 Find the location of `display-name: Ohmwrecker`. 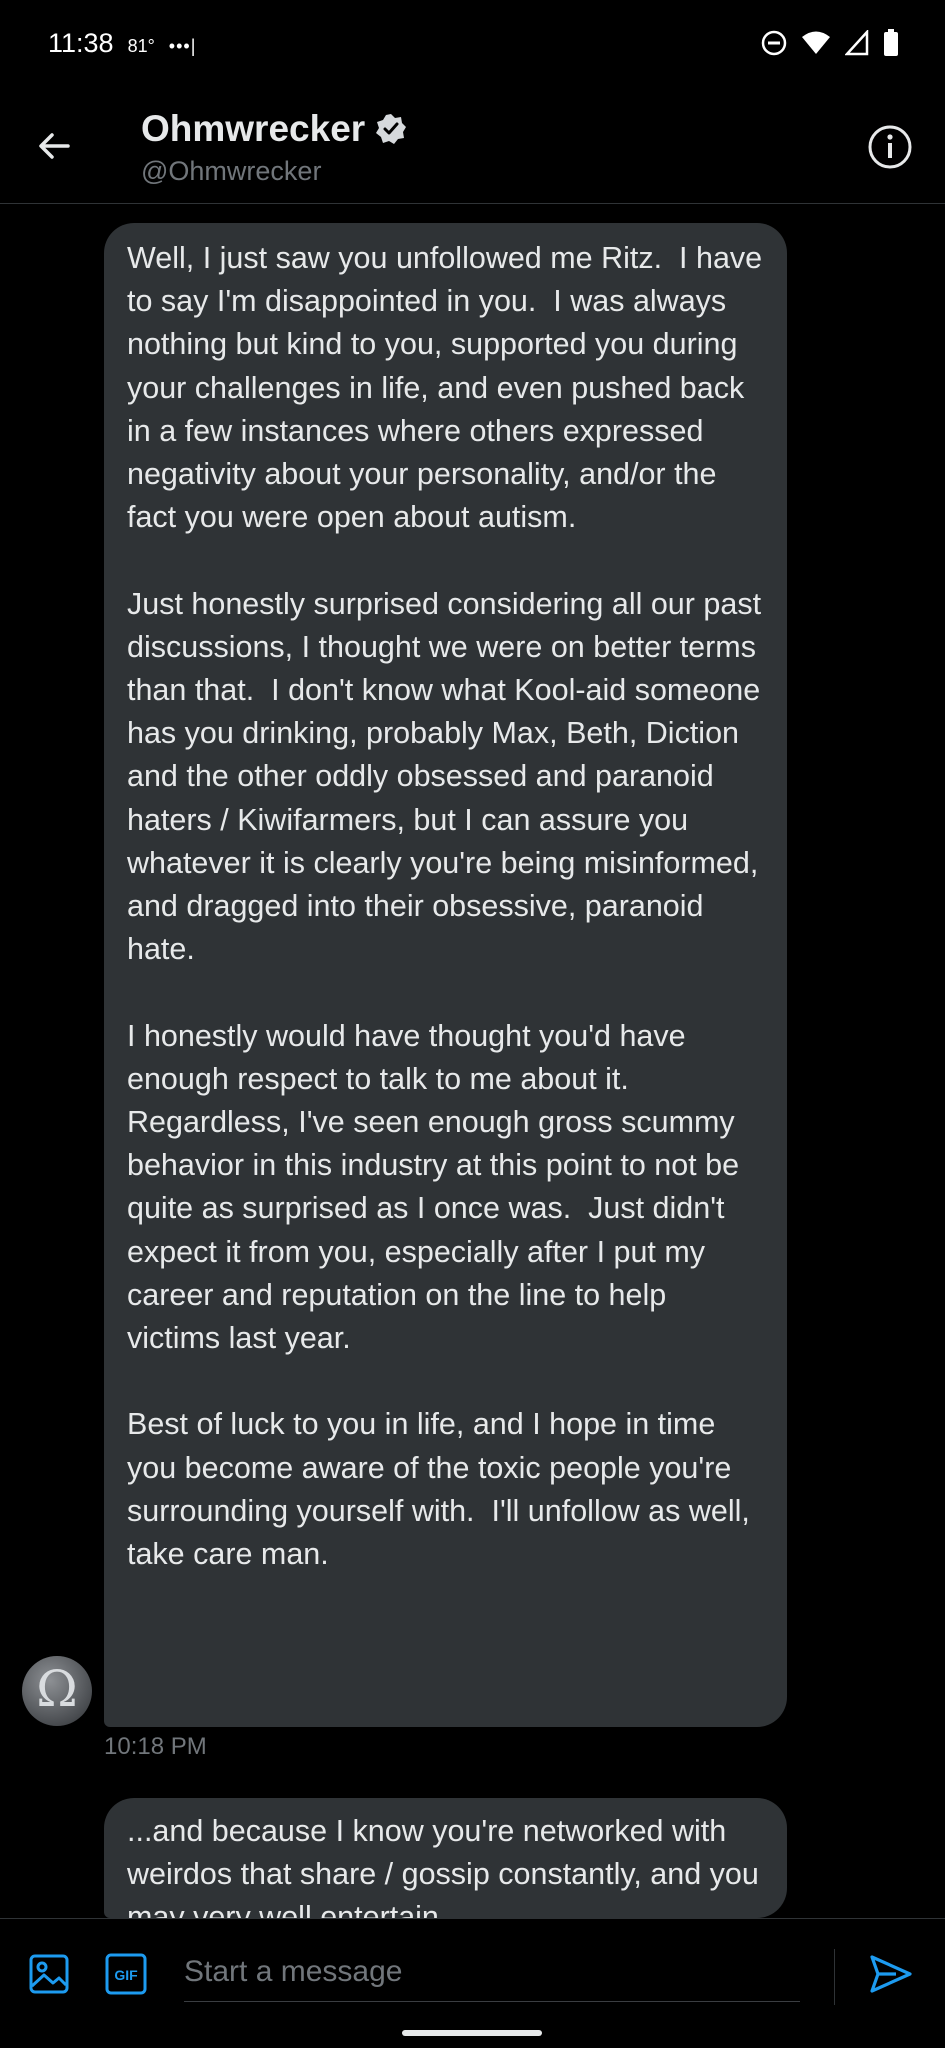

display-name: Ohmwrecker is located at coordinates (253, 128).